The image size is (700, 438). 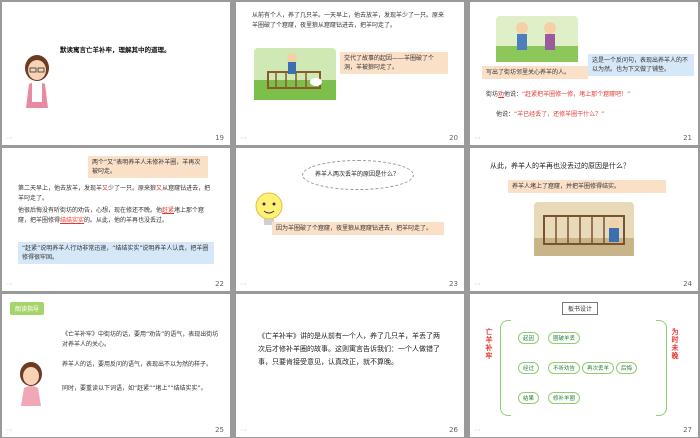 I want to click on row1-item: 圈破羊丢, so click(x=564, y=338).